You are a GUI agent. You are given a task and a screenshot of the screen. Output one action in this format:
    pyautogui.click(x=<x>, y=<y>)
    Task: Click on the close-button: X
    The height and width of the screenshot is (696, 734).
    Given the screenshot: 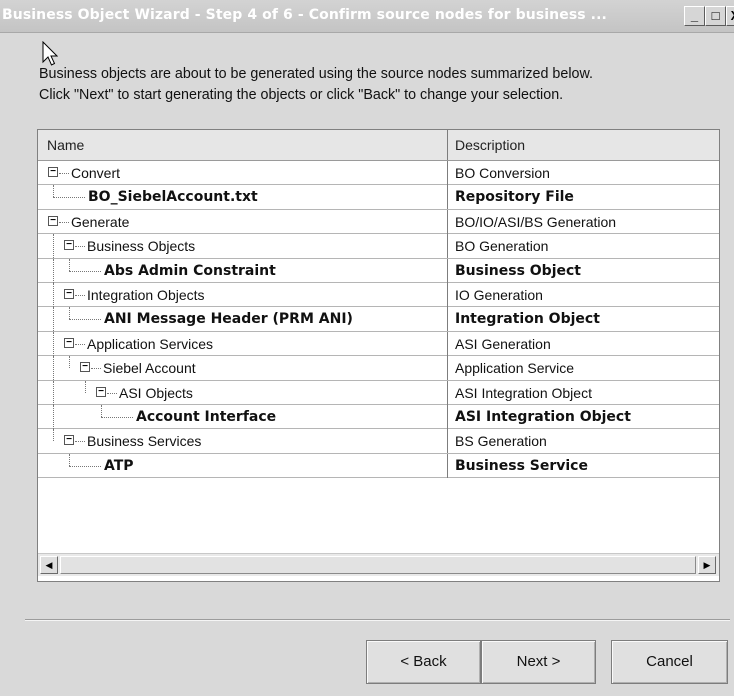 What is the action you would take?
    pyautogui.click(x=730, y=16)
    